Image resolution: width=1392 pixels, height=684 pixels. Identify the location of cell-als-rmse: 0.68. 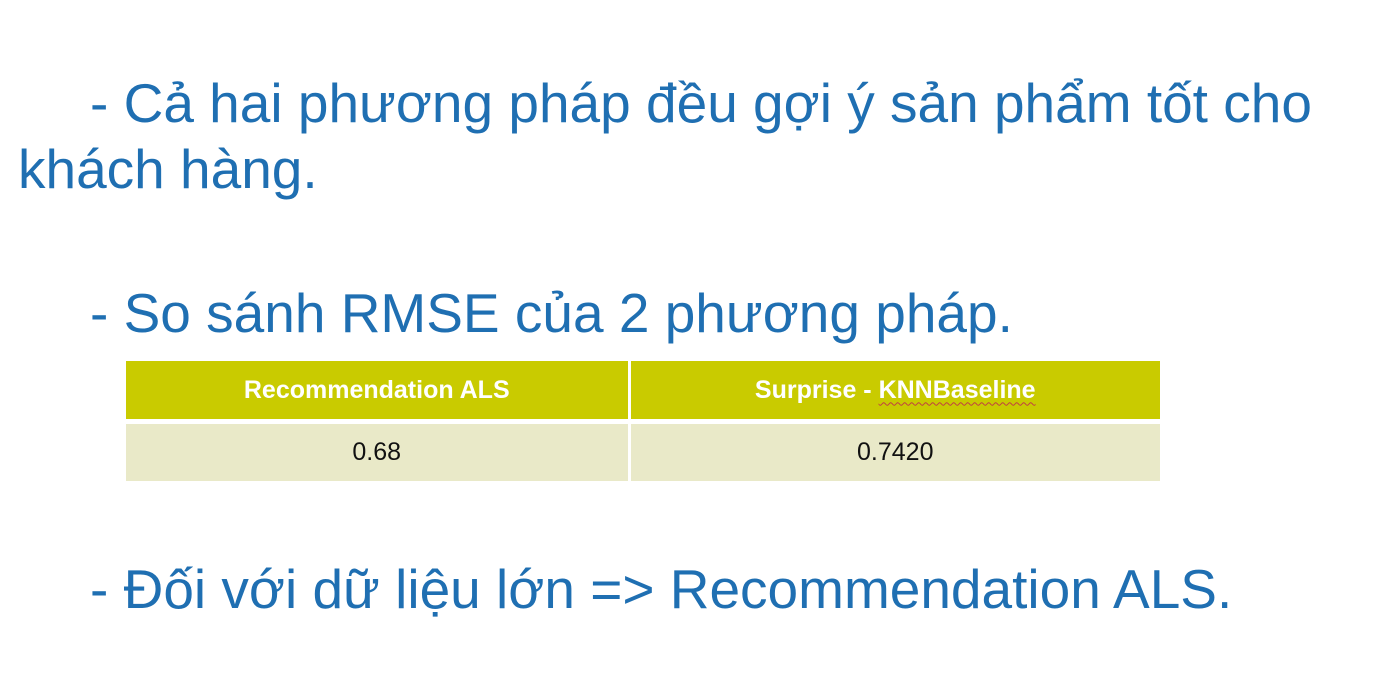
(378, 451).